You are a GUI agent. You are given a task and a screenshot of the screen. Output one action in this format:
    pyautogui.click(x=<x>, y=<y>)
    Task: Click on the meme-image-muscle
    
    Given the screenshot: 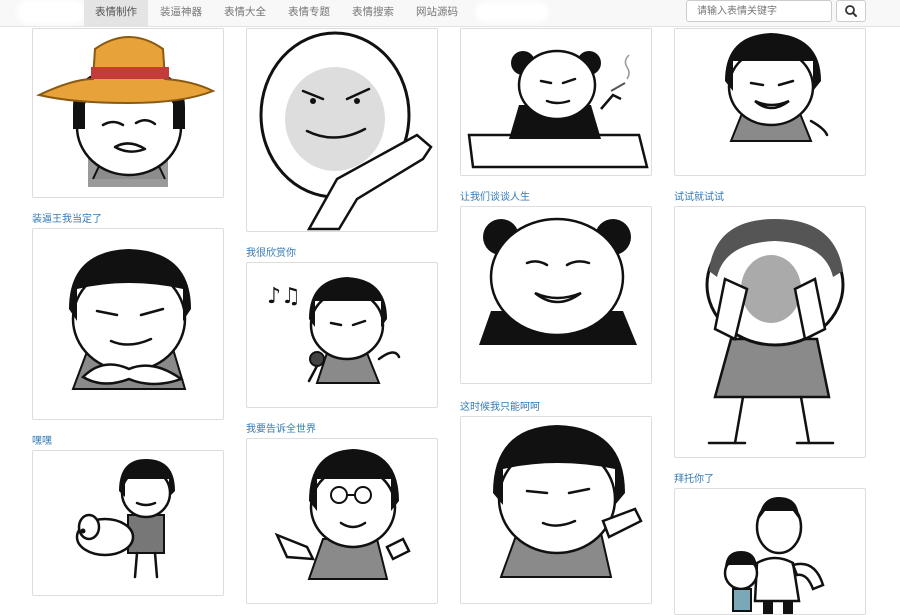 What is the action you would take?
    pyautogui.click(x=774, y=555)
    